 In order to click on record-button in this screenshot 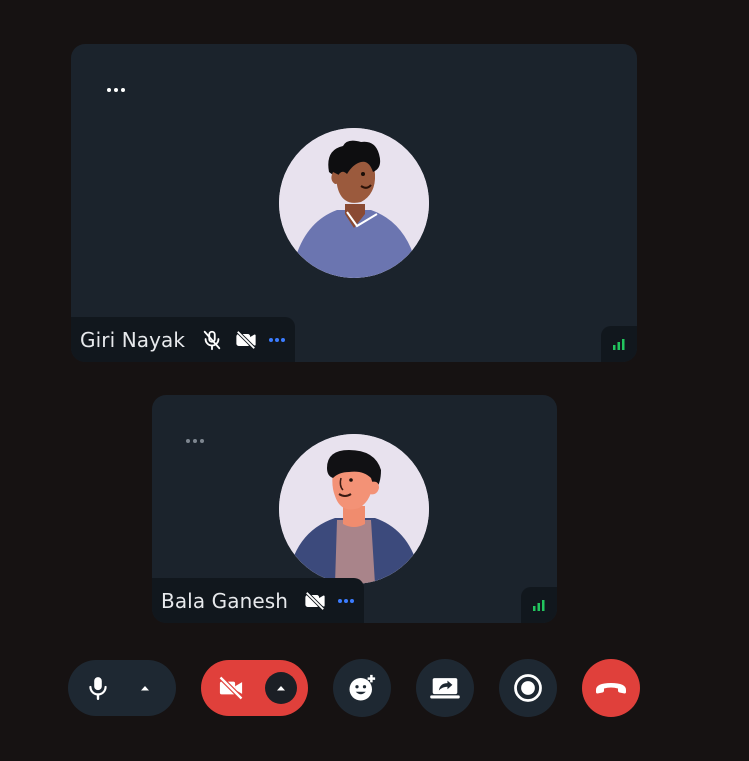, I will do `click(528, 688)`.